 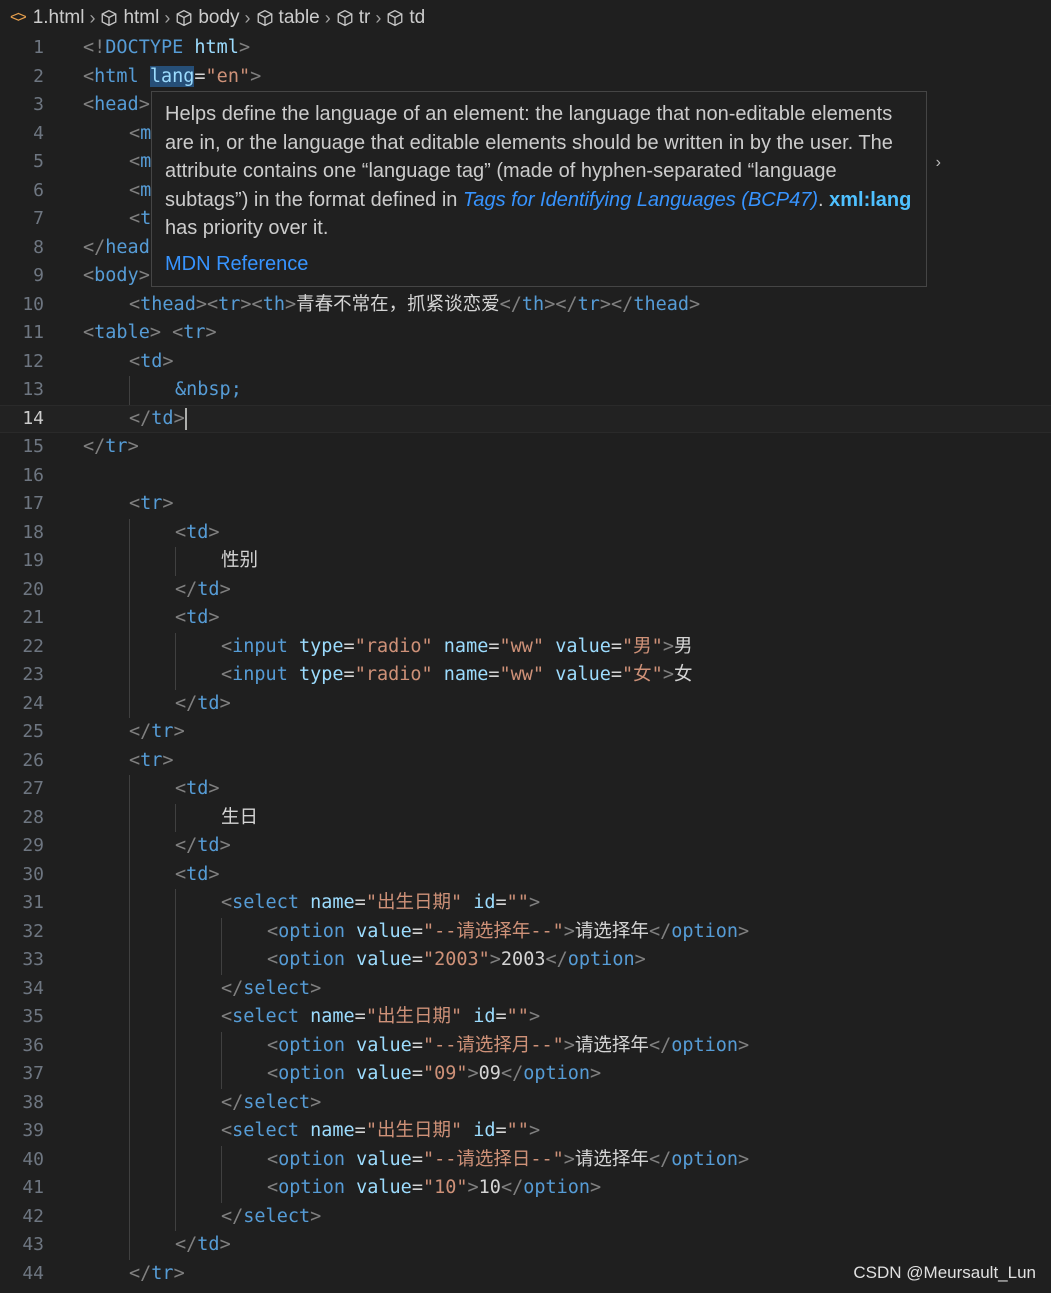 I want to click on mdn-reference-link: MDN Reference, so click(x=539, y=264).